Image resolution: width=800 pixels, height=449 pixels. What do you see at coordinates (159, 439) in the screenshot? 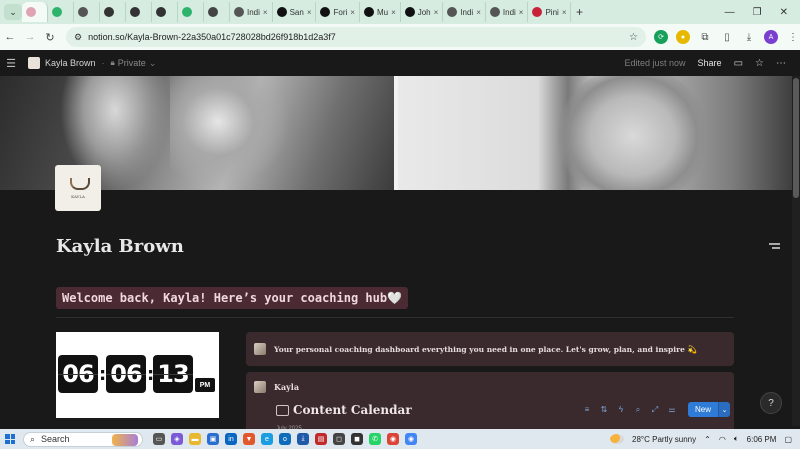
I see `task-view-icon: ▭` at bounding box center [159, 439].